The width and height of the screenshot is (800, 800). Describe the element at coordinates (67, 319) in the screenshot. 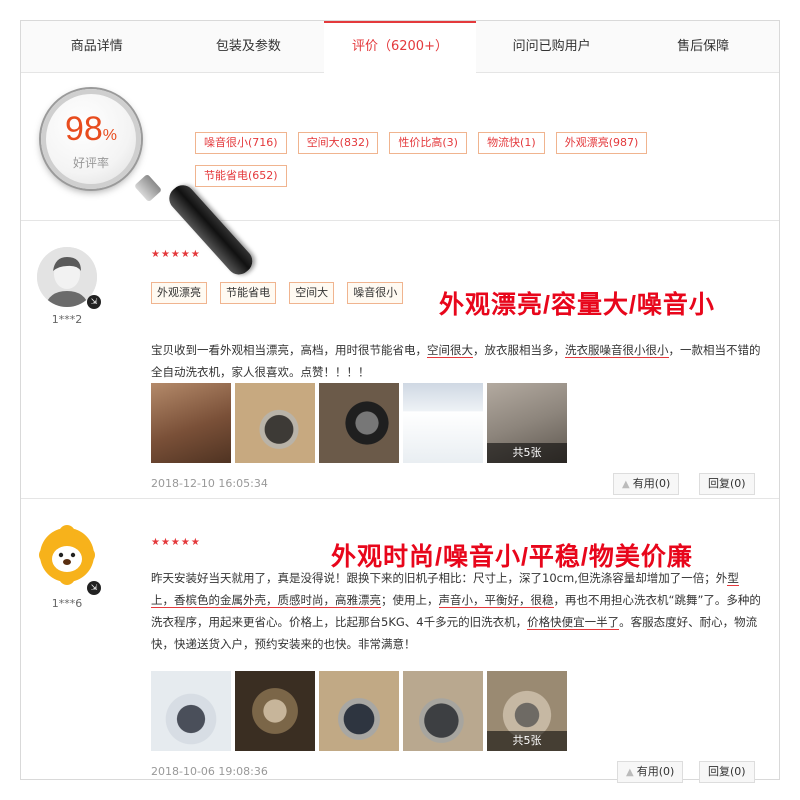

I see `username: 1***2` at that location.